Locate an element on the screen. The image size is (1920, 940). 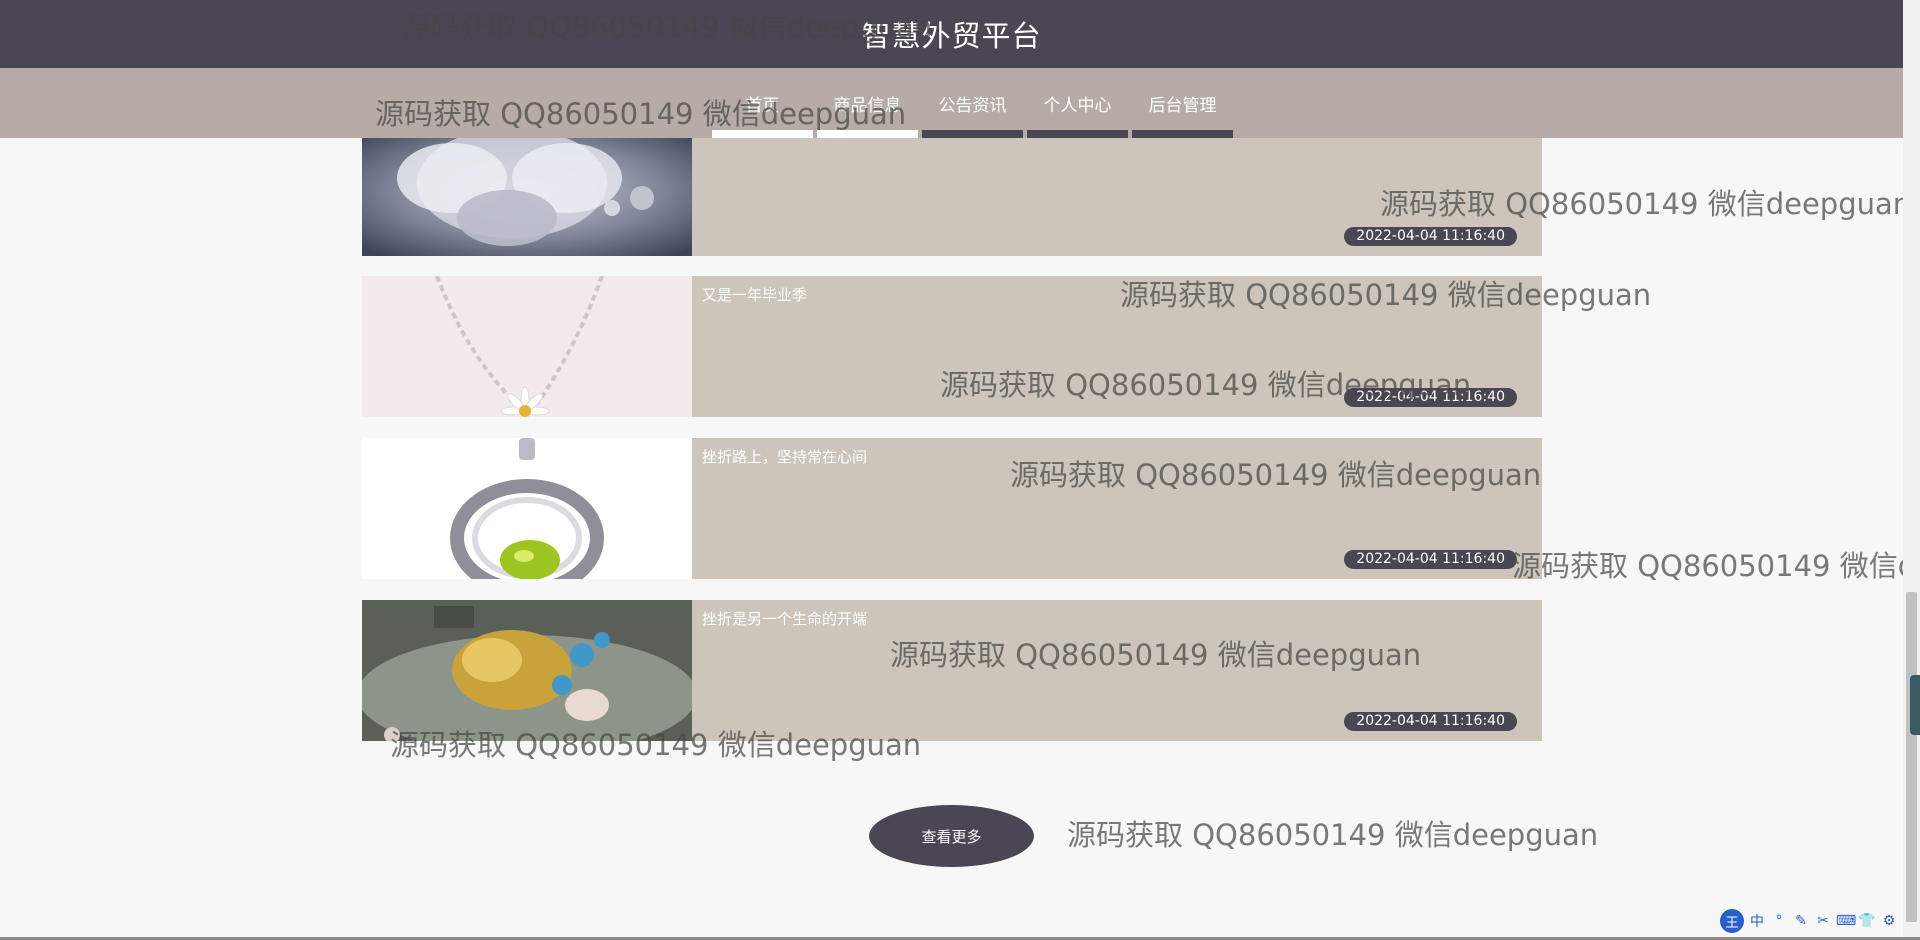
news-item: 挫折路上，坚持常在心间 2022-04-04 11:16:40 is located at coordinates (952, 508).